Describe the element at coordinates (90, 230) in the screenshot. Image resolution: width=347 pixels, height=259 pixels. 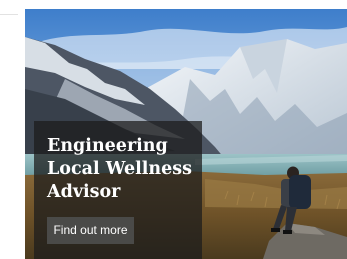
I see `find-out-more-button: Find out more` at that location.